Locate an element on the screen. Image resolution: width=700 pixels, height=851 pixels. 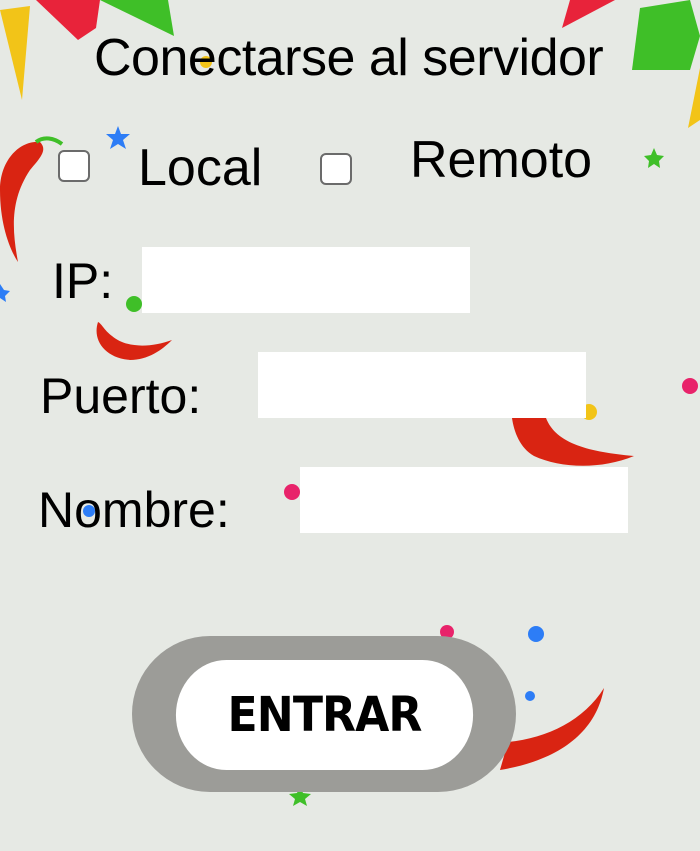
page-title: Conectarse al servidor is located at coordinates (349, 58).